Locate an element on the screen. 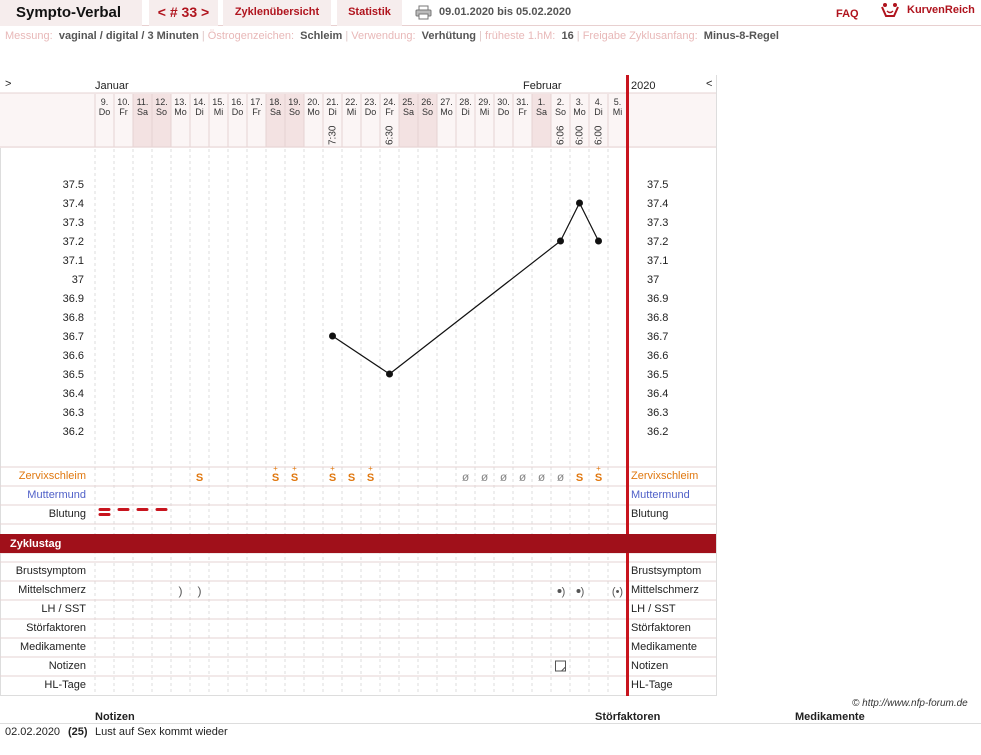 The width and height of the screenshot is (981, 755). date-label: 10. is located at coordinates (123, 102).